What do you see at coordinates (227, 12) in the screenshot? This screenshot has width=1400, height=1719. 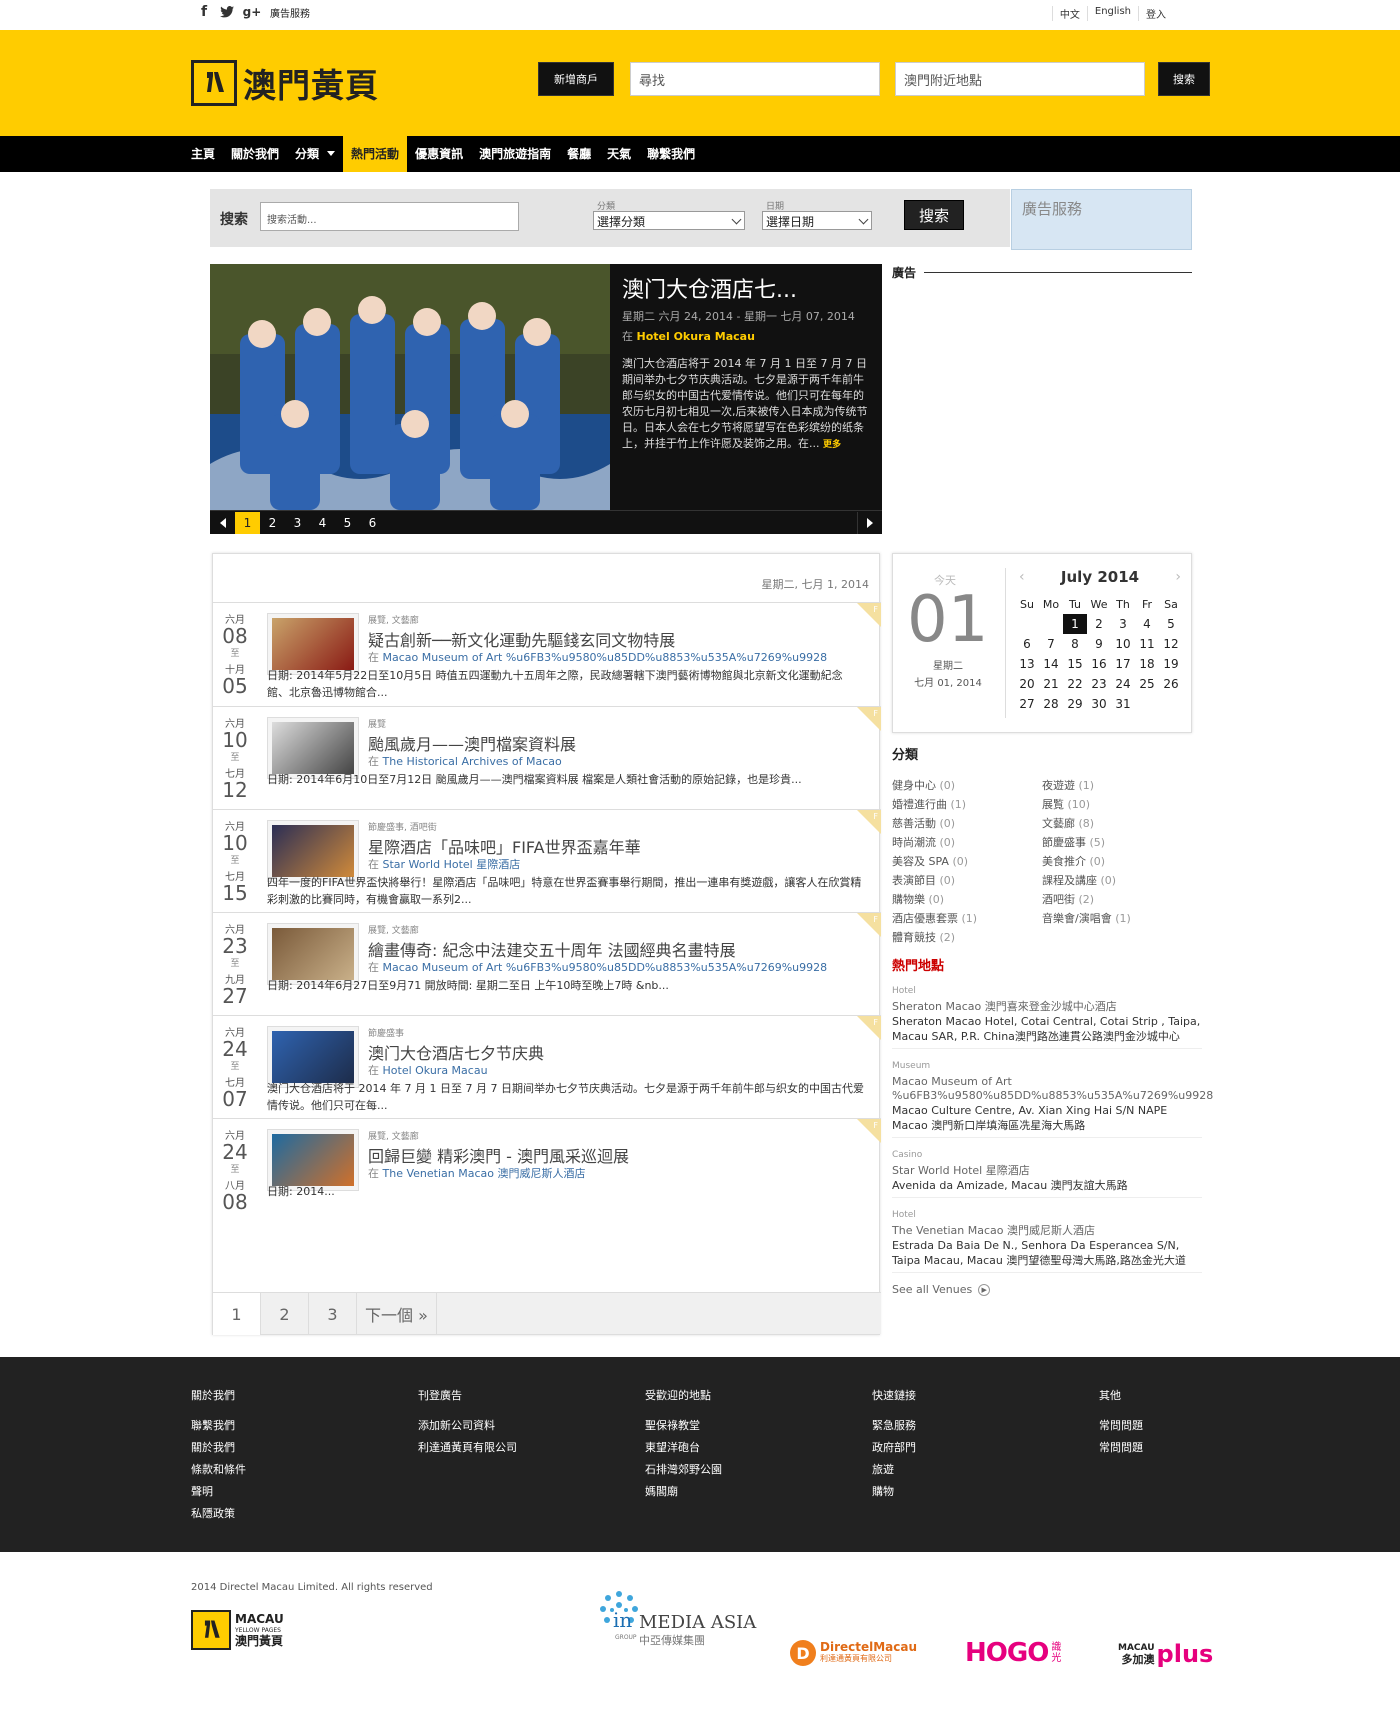 I see `twitter-icon` at bounding box center [227, 12].